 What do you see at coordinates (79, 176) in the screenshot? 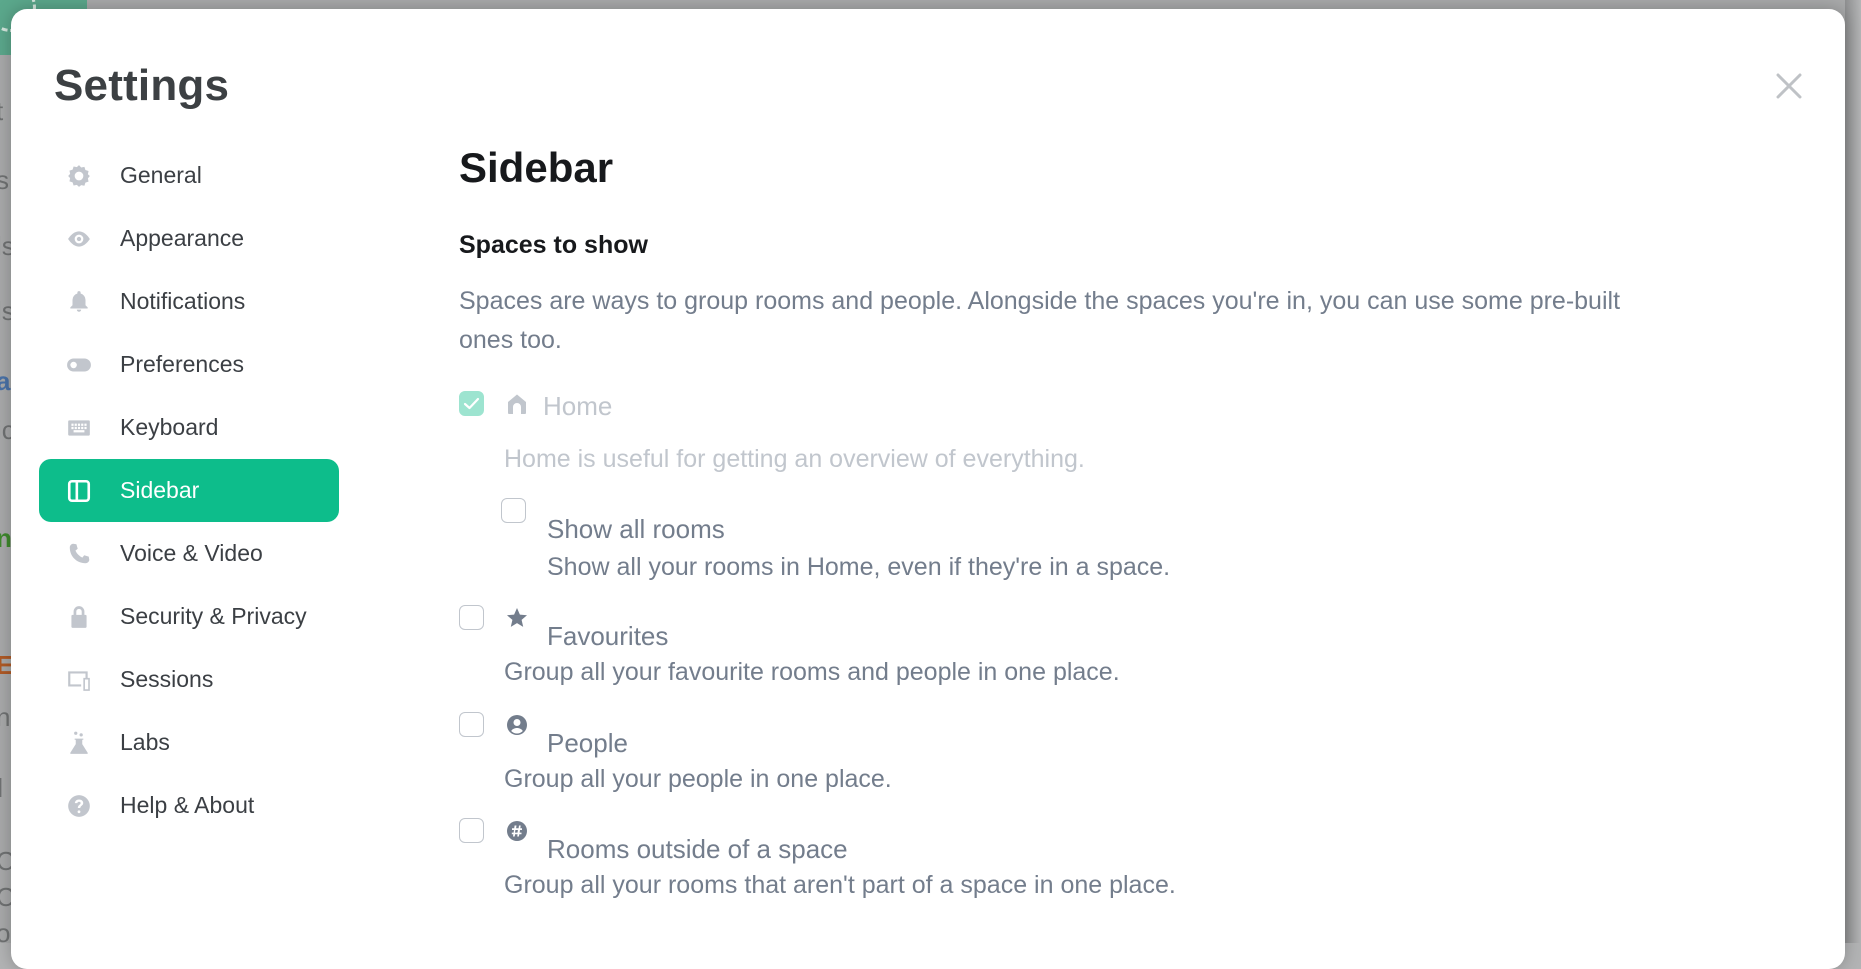
I see `gear-icon` at bounding box center [79, 176].